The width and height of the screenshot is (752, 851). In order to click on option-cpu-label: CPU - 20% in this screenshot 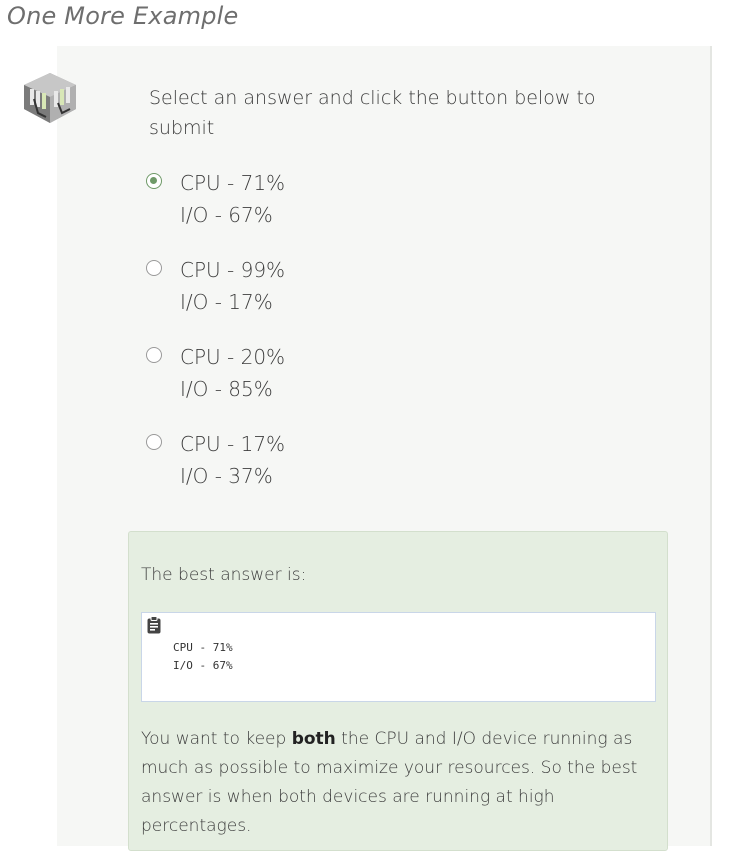, I will do `click(233, 357)`.